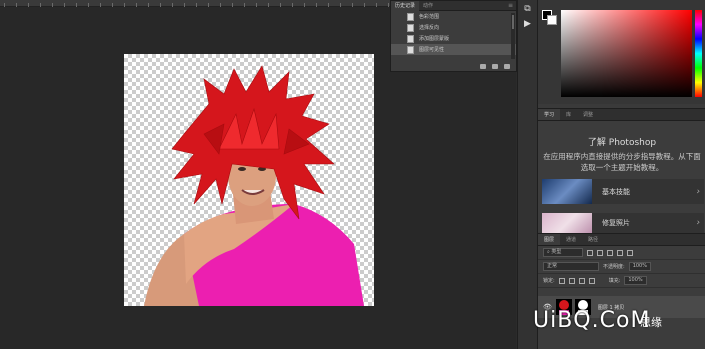  Describe the element at coordinates (549, 239) in the screenshot. I see `tab-layers: 图层` at that location.